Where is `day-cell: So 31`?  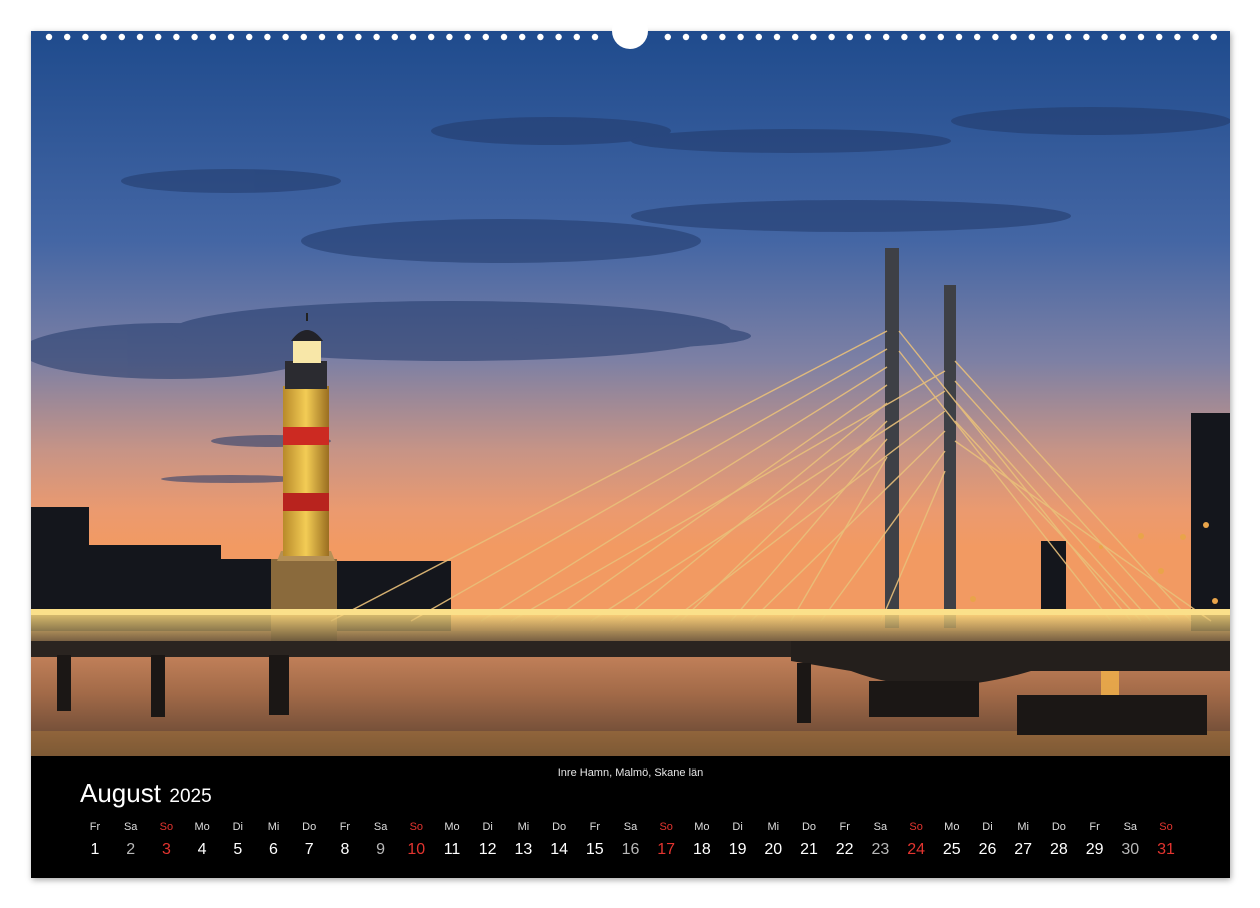 day-cell: So 31 is located at coordinates (1166, 839).